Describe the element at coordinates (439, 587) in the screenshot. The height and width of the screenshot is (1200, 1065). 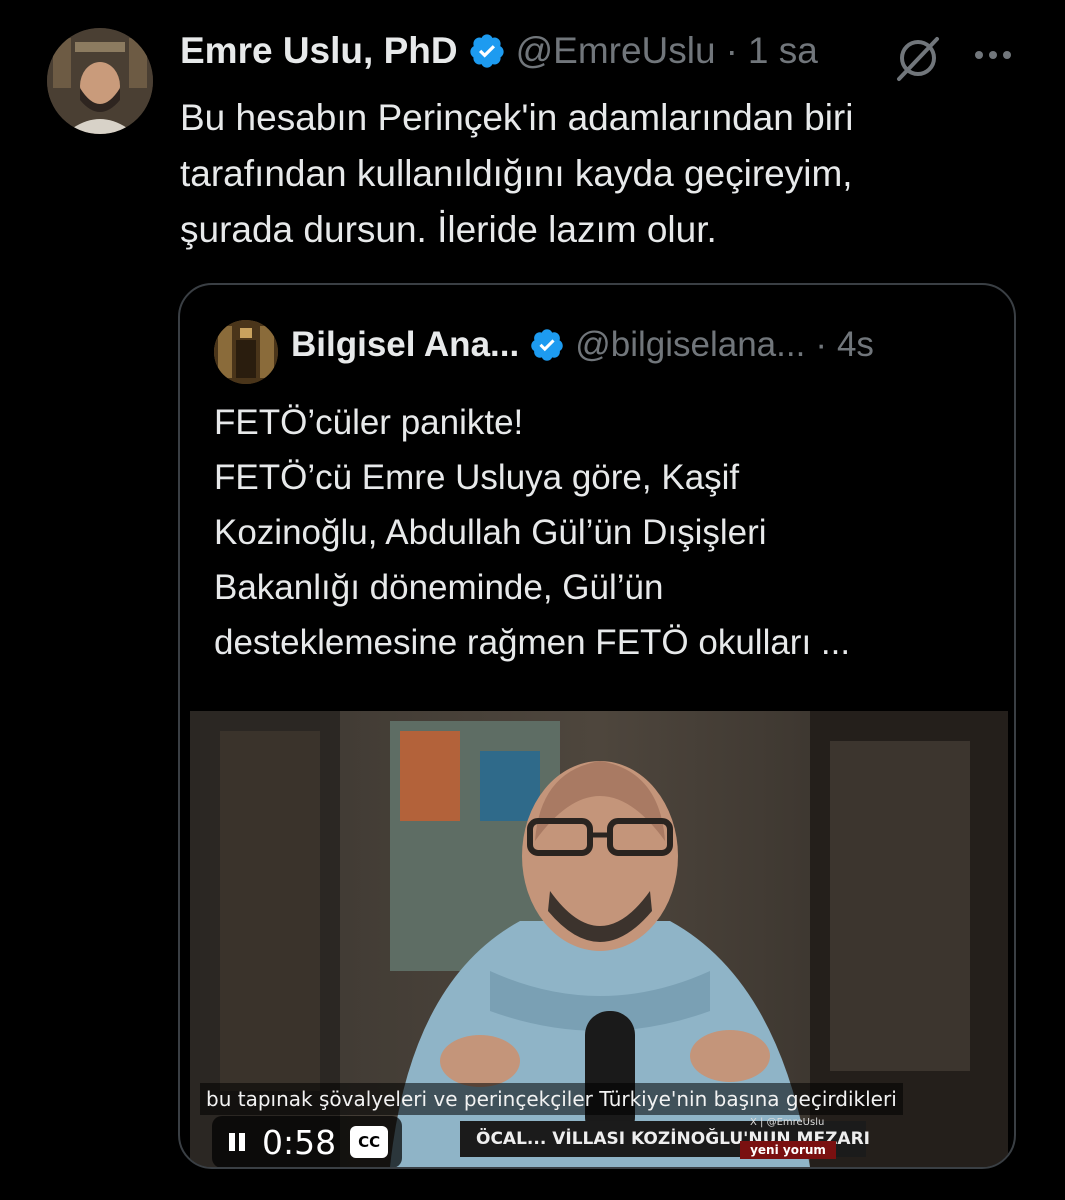
I see `quoted-text-line: Bakanlığı döneminde, Gül’ün` at that location.